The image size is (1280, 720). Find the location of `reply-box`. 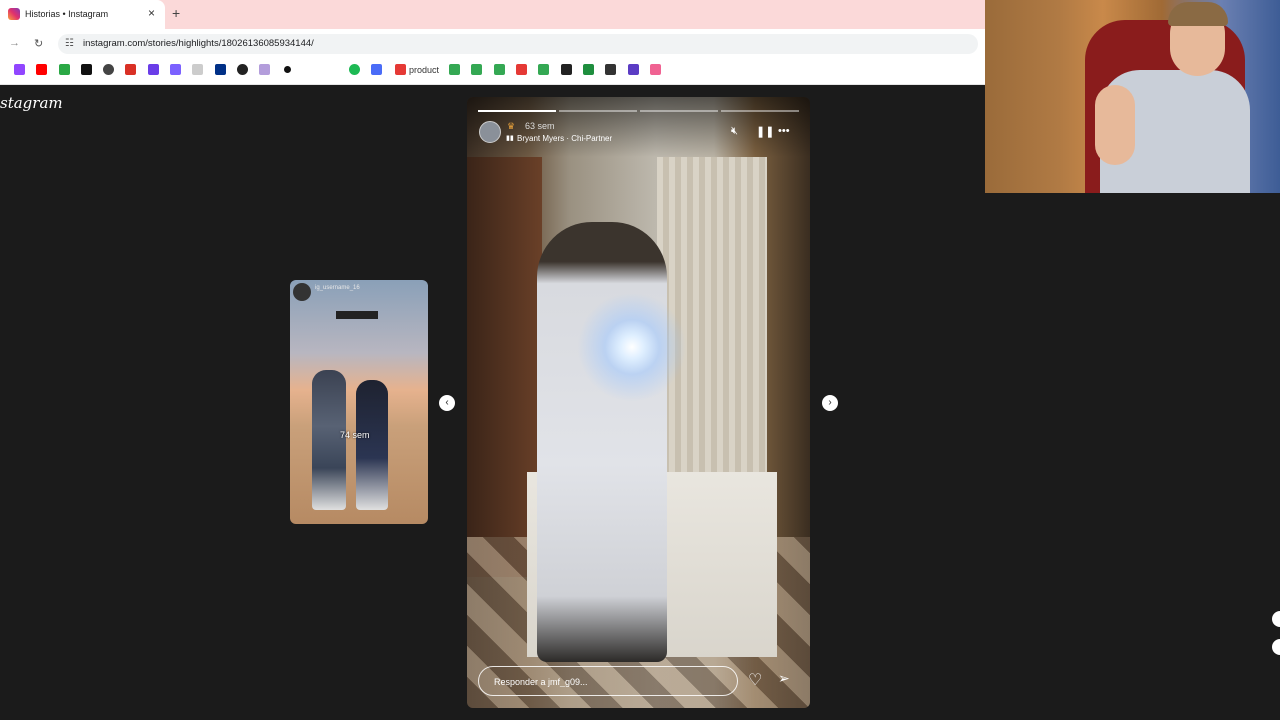

reply-box is located at coordinates (608, 681).